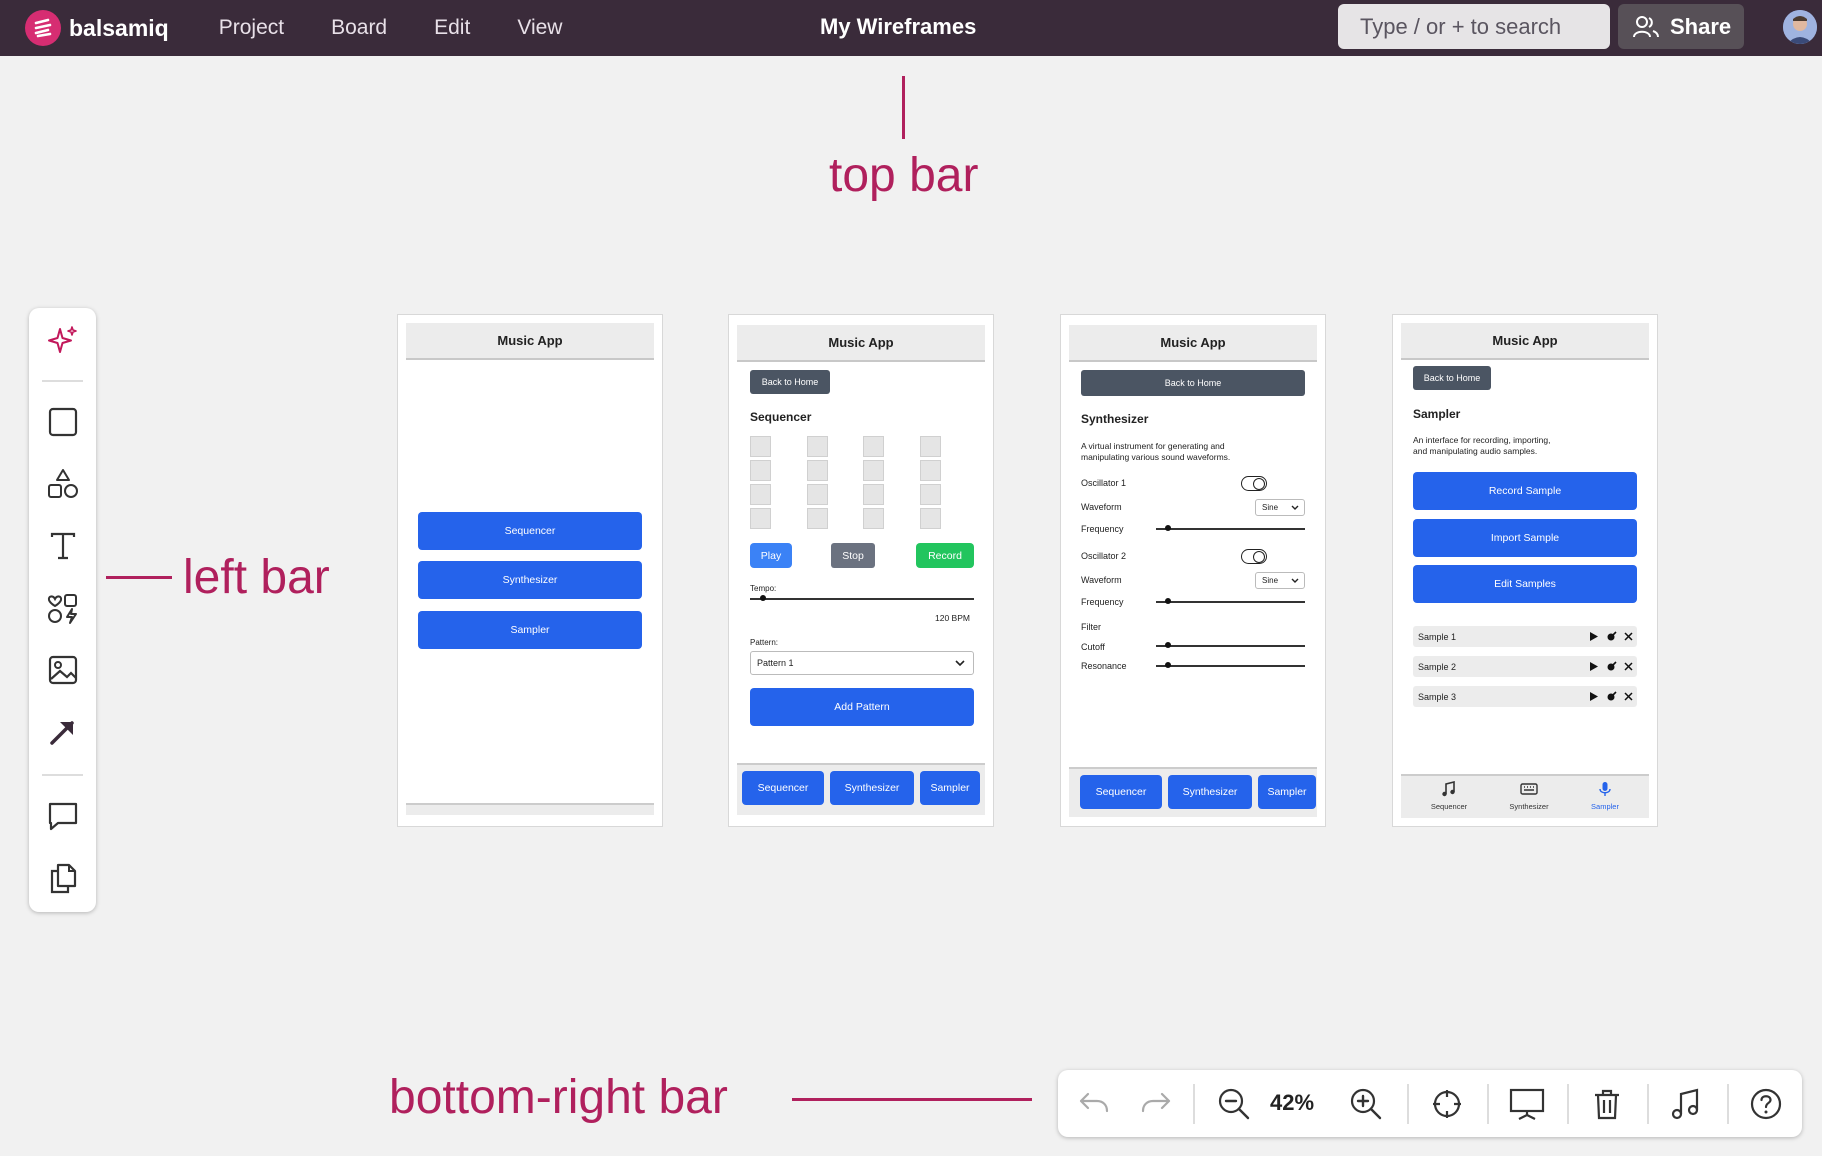 The height and width of the screenshot is (1156, 1822). What do you see at coordinates (1168, 601) in the screenshot?
I see `frequency-2-knob` at bounding box center [1168, 601].